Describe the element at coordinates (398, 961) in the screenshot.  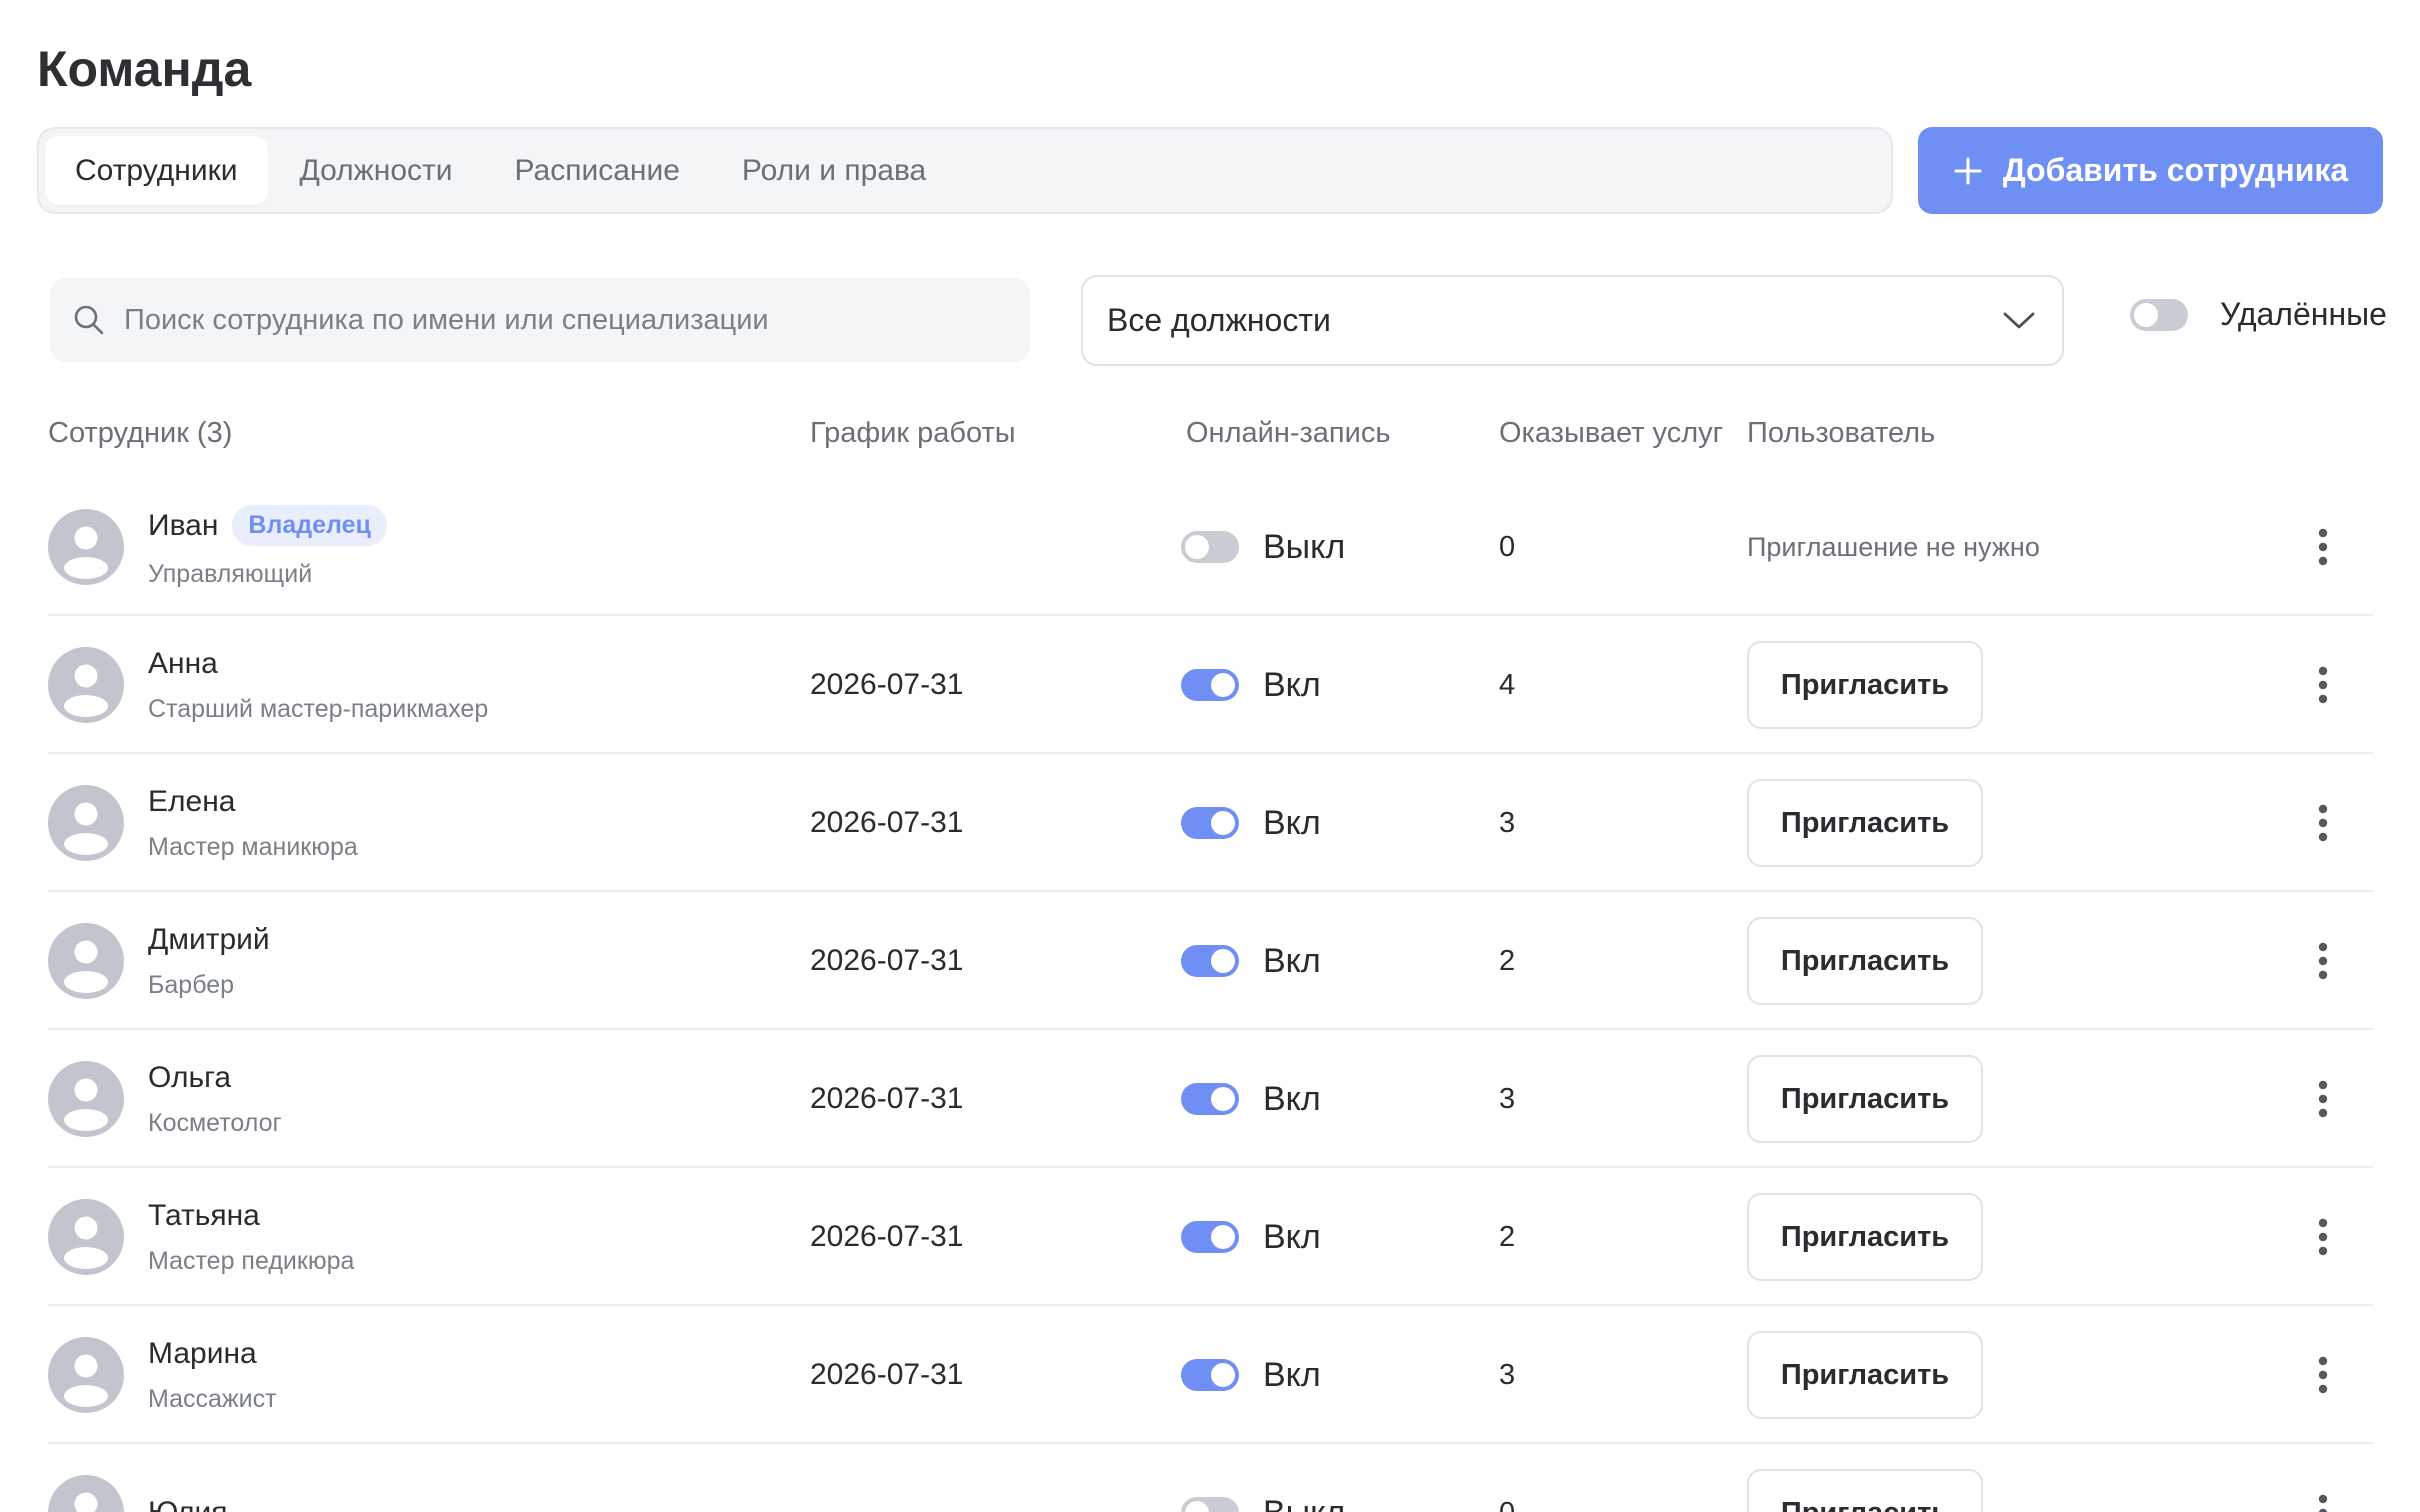
I see `employee-cell: Дмитрий Барбер` at that location.